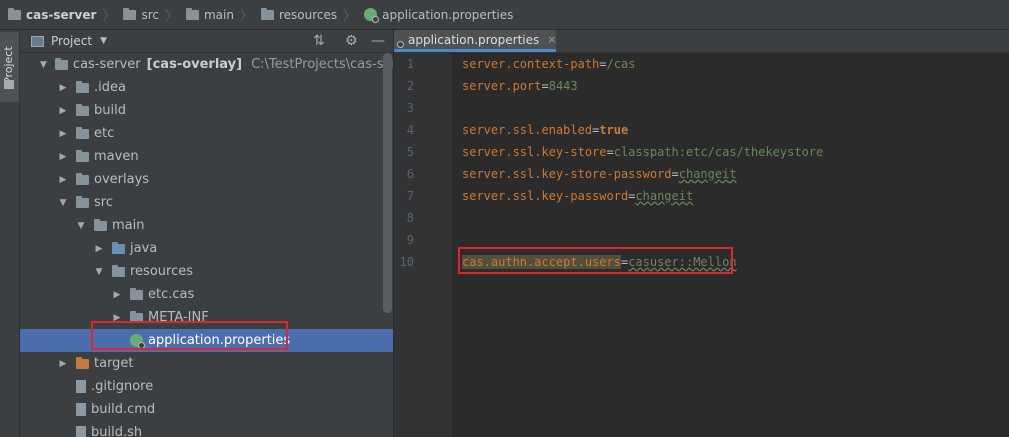 This screenshot has height=437, width=1009. I want to click on project-folder-icon, so click(61, 63).